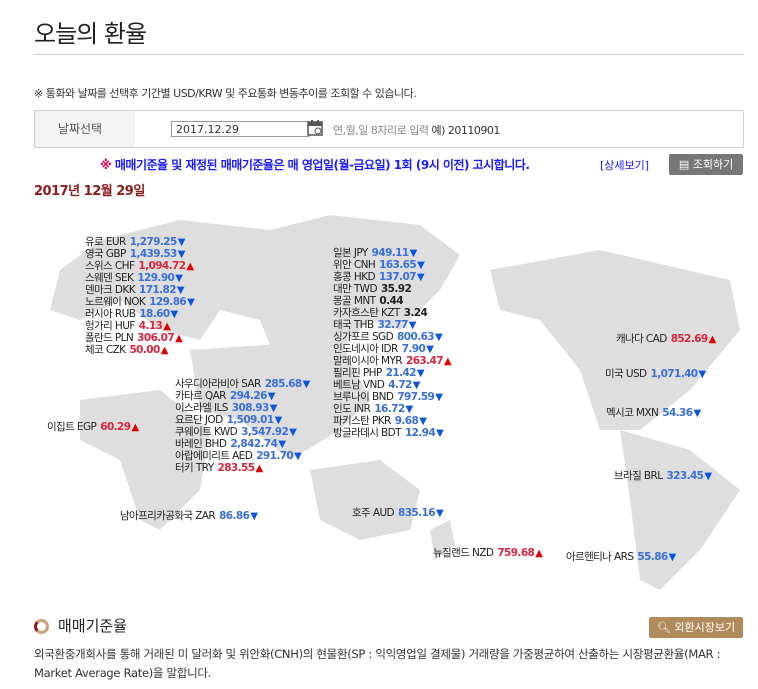 This screenshot has height=689, width=758. What do you see at coordinates (106, 165) in the screenshot?
I see `announcement-mark: ※` at bounding box center [106, 165].